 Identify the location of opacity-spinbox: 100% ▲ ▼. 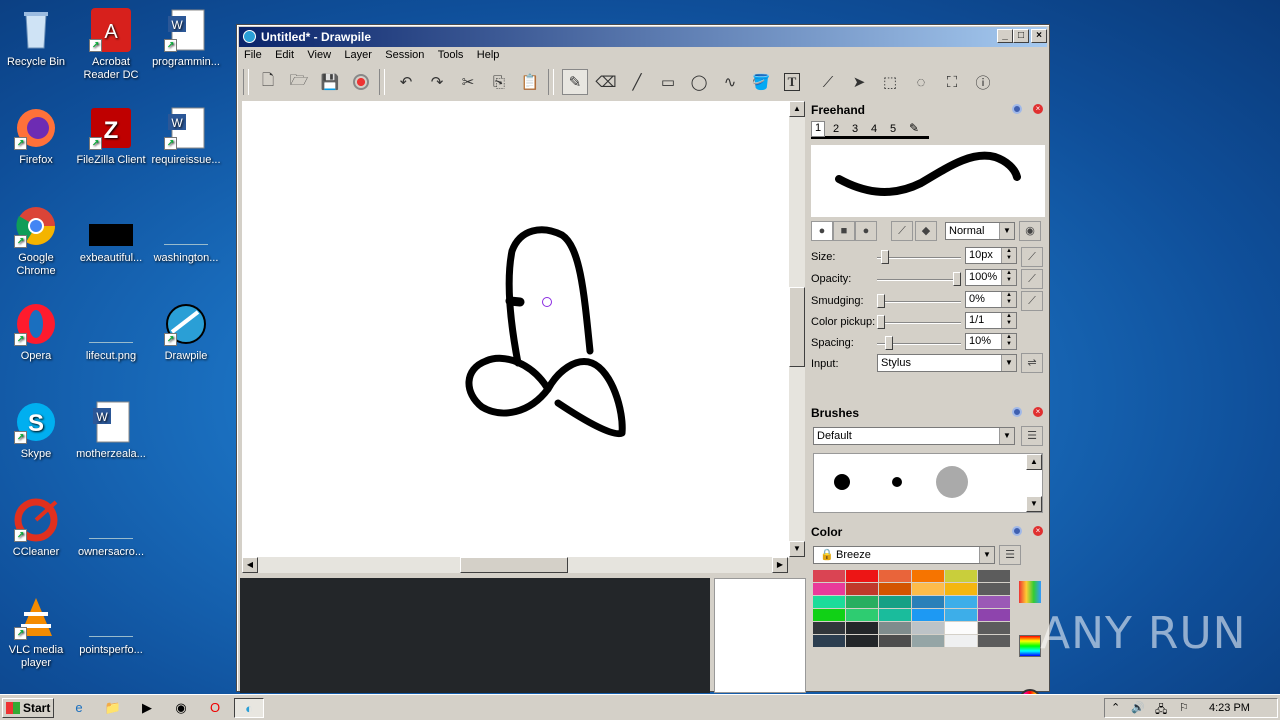
(991, 277).